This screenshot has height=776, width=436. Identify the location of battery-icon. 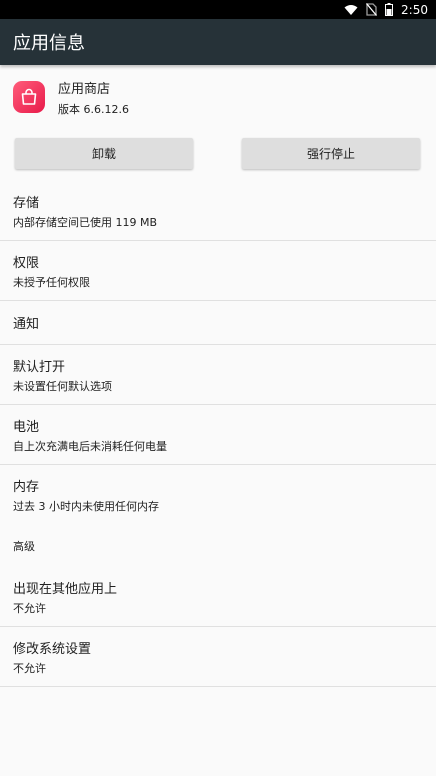
(389, 9).